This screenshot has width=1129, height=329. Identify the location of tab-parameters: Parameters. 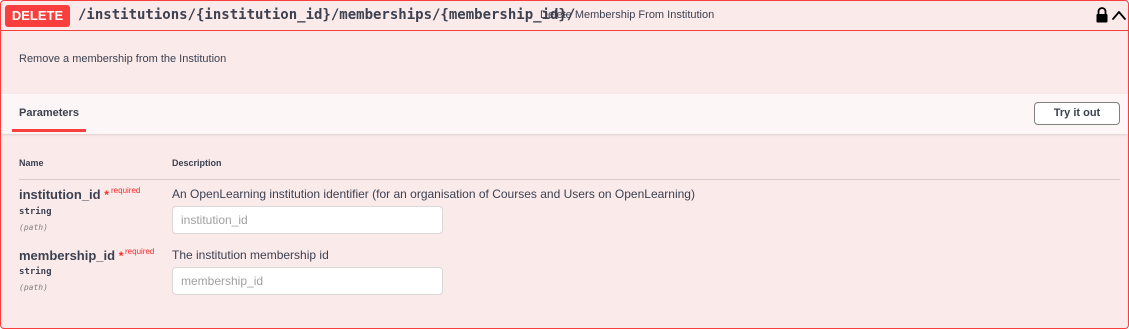
(49, 113).